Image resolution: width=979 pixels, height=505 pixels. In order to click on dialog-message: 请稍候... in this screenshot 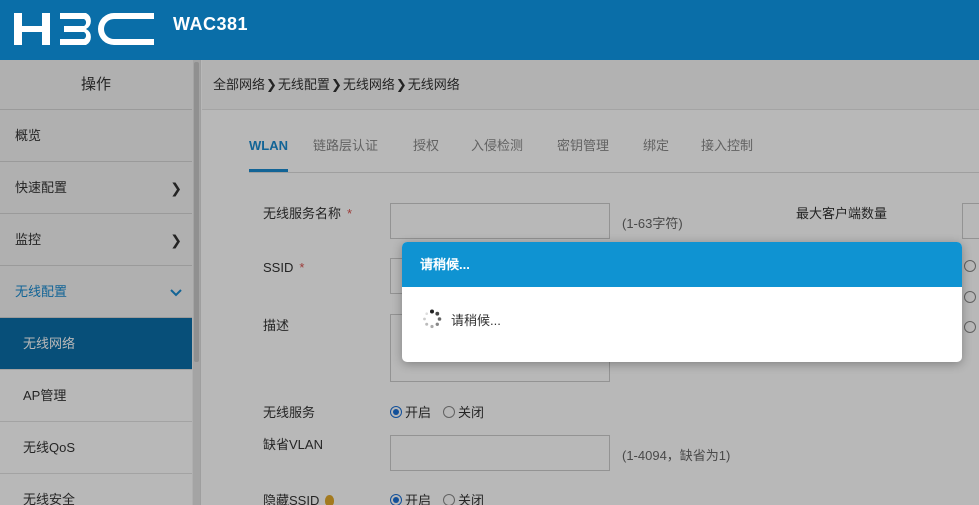, I will do `click(476, 320)`.